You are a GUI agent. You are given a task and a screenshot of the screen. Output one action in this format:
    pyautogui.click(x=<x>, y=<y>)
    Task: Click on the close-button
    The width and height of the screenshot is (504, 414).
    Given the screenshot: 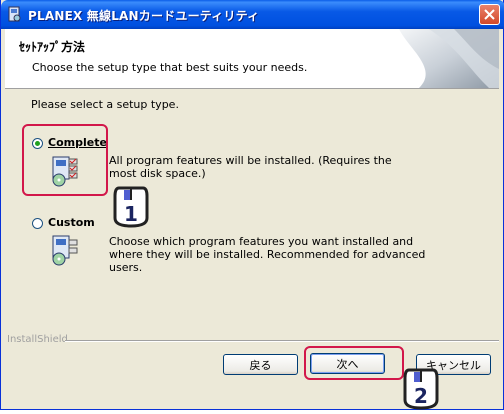 What is the action you would take?
    pyautogui.click(x=489, y=14)
    